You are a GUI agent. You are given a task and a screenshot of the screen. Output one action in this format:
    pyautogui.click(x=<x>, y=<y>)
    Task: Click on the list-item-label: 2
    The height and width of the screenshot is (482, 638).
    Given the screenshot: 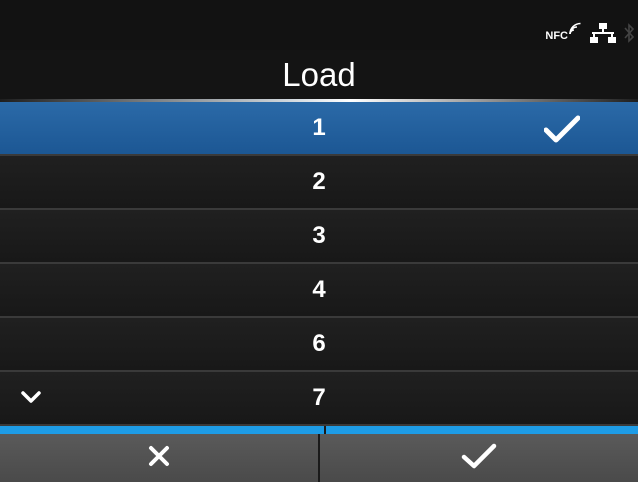 What is the action you would take?
    pyautogui.click(x=319, y=181)
    